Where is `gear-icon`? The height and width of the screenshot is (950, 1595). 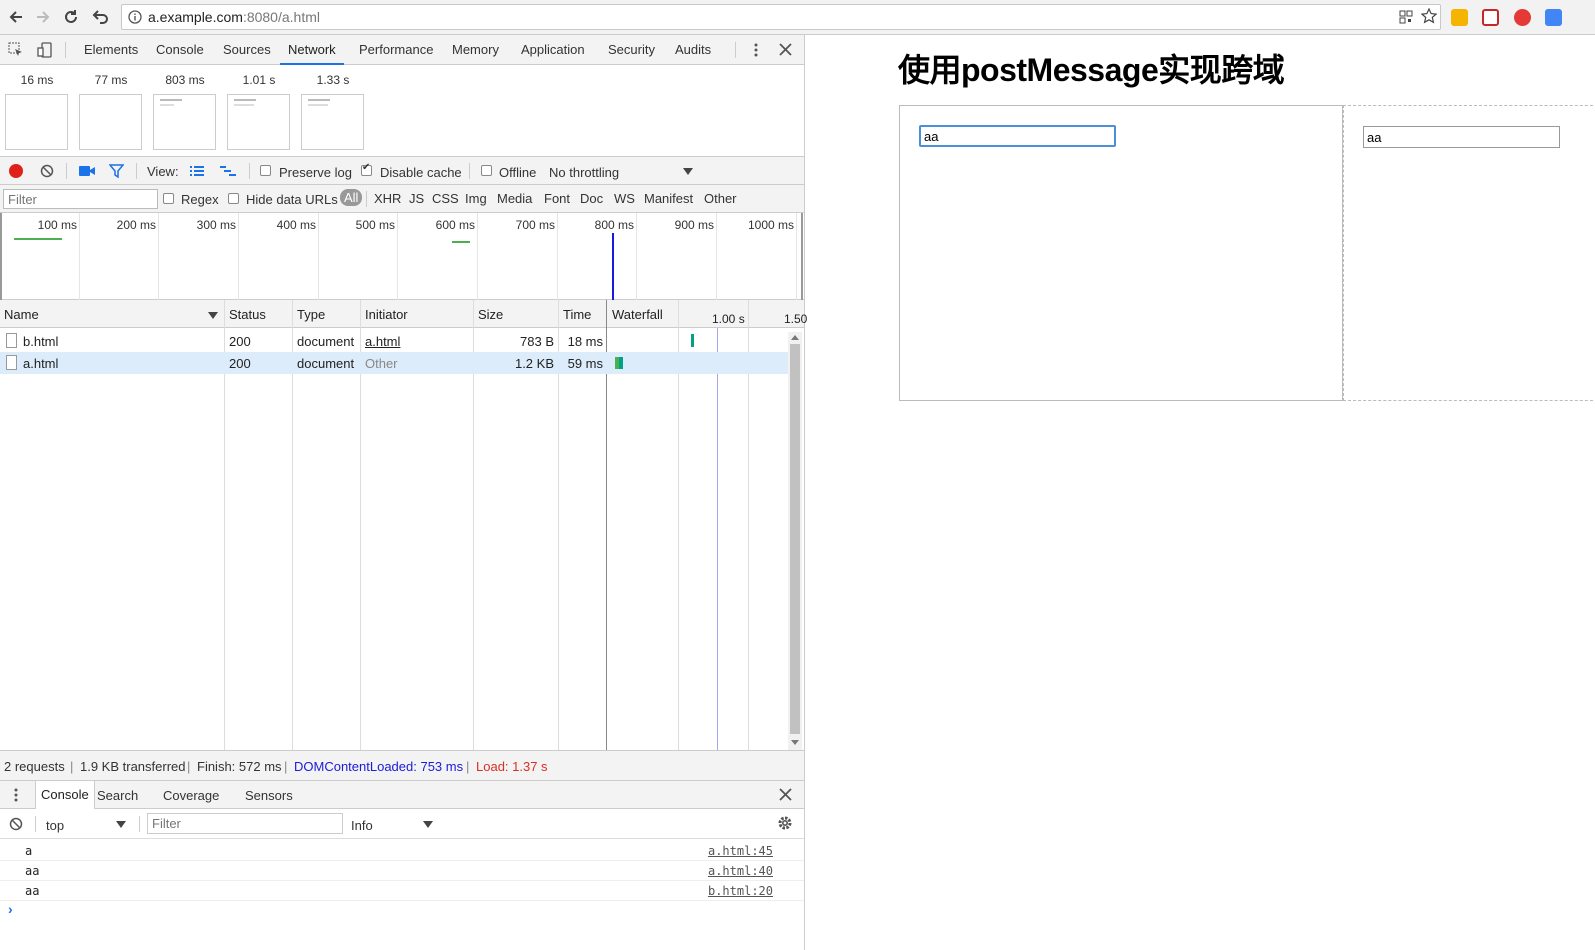 gear-icon is located at coordinates (785, 823).